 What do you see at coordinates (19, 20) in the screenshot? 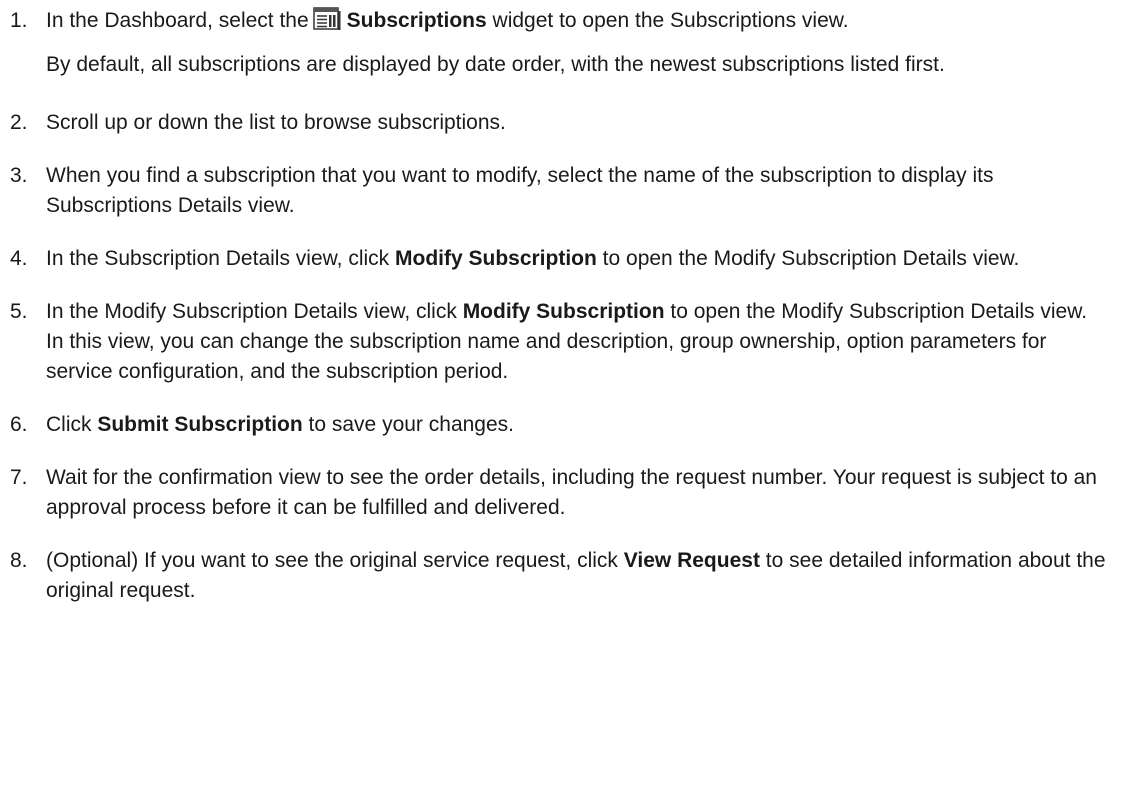
I see `step-number: 1.` at bounding box center [19, 20].